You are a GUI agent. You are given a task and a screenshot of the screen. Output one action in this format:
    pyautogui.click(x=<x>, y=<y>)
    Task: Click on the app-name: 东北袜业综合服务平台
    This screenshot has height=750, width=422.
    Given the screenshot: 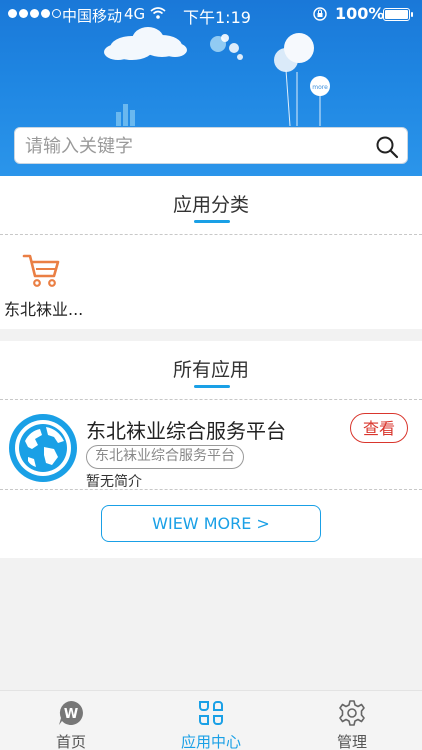 What is the action you would take?
    pyautogui.click(x=186, y=431)
    